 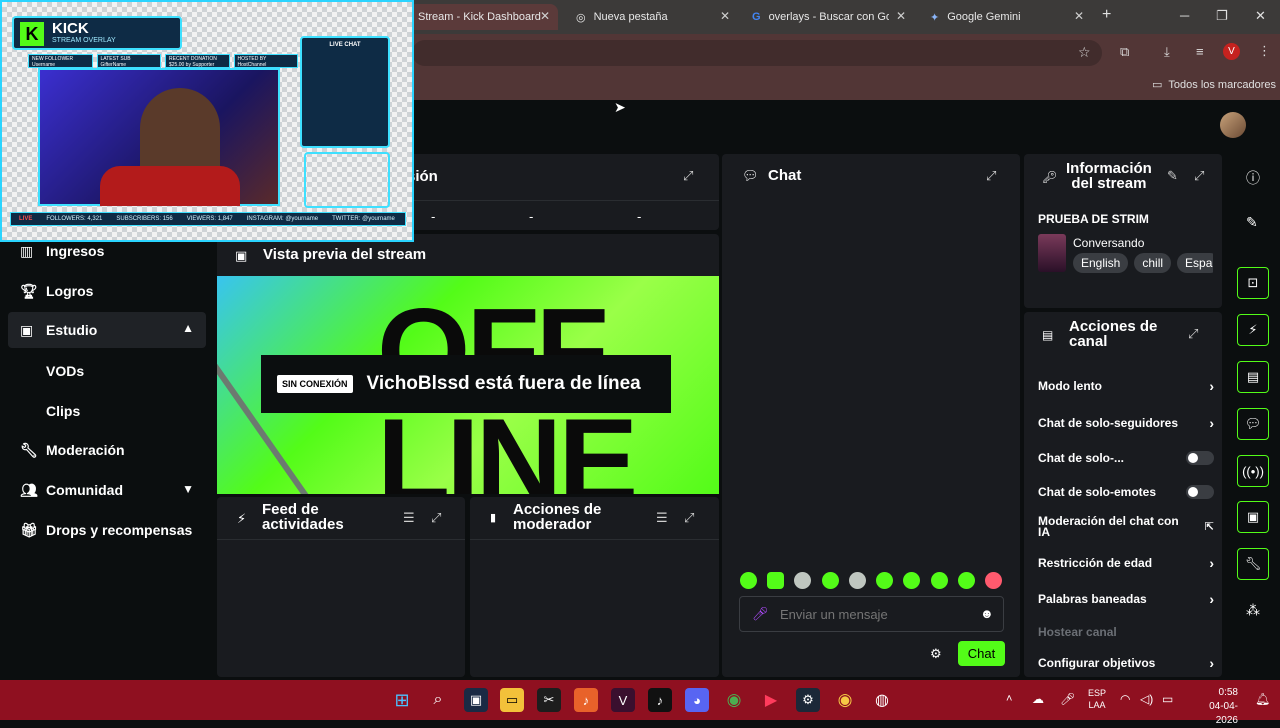 I want to click on star-icon: ☆, so click(x=1084, y=52).